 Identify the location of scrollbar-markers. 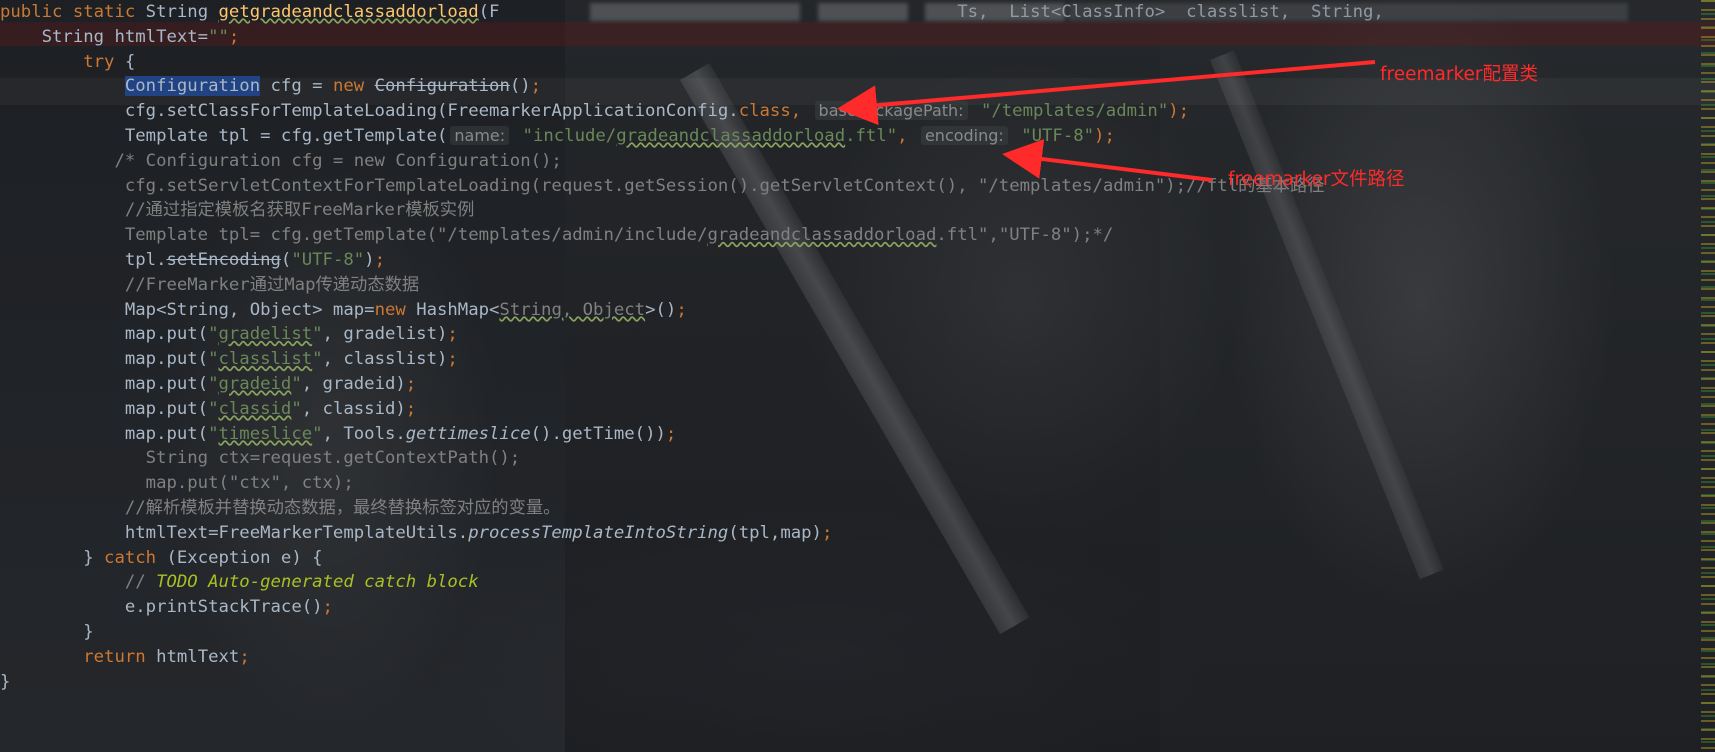
(1708, 376).